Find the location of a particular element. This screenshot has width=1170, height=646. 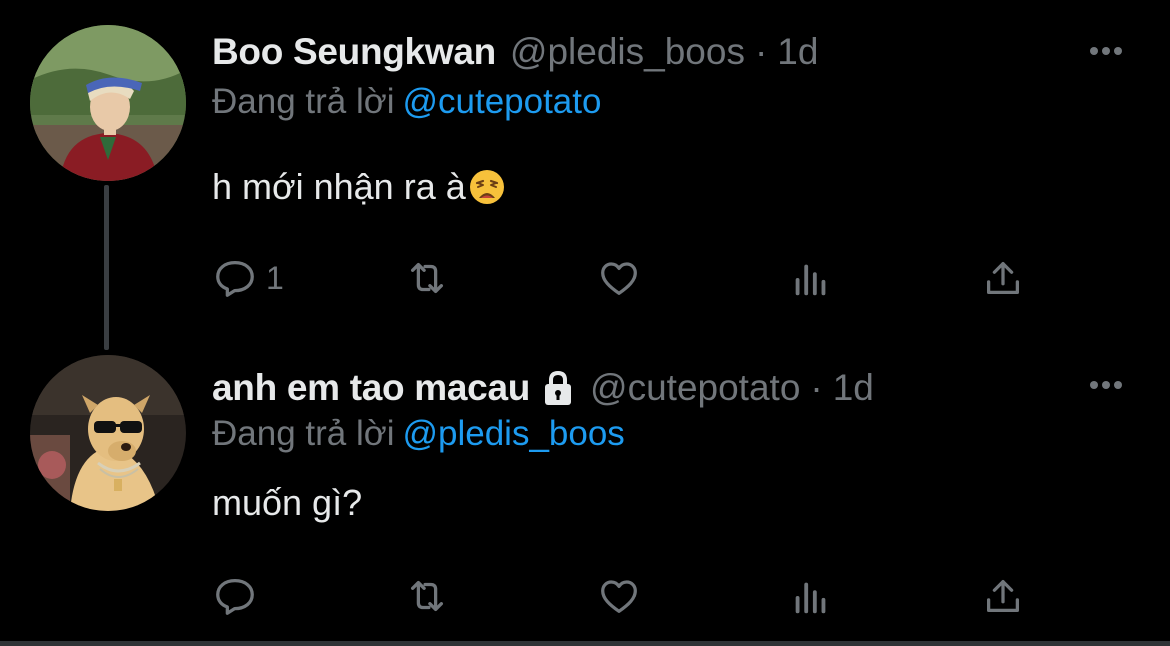

handle: @pledis_boos is located at coordinates (627, 52).